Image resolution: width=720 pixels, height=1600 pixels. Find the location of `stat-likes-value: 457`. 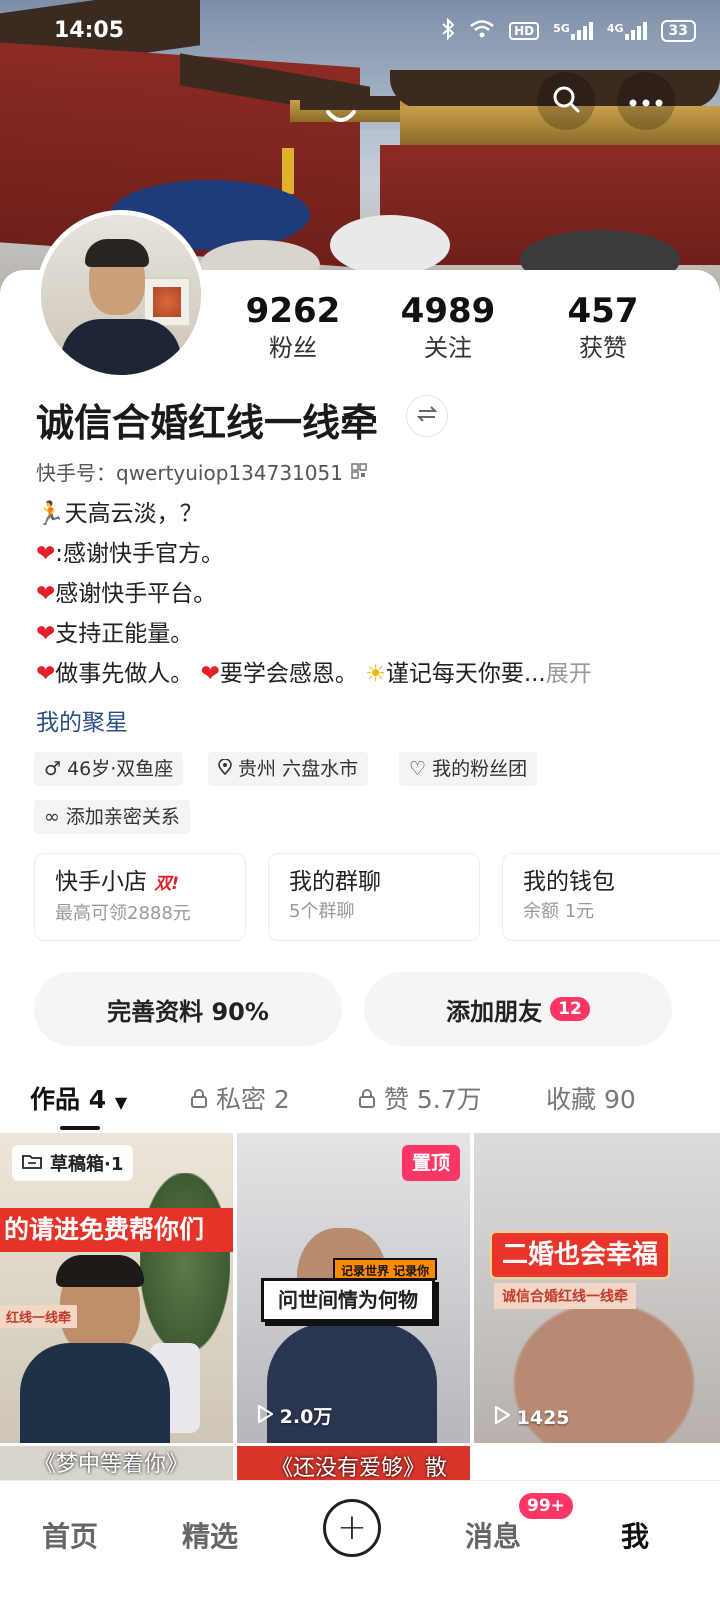

stat-likes-value: 457 is located at coordinates (603, 311).